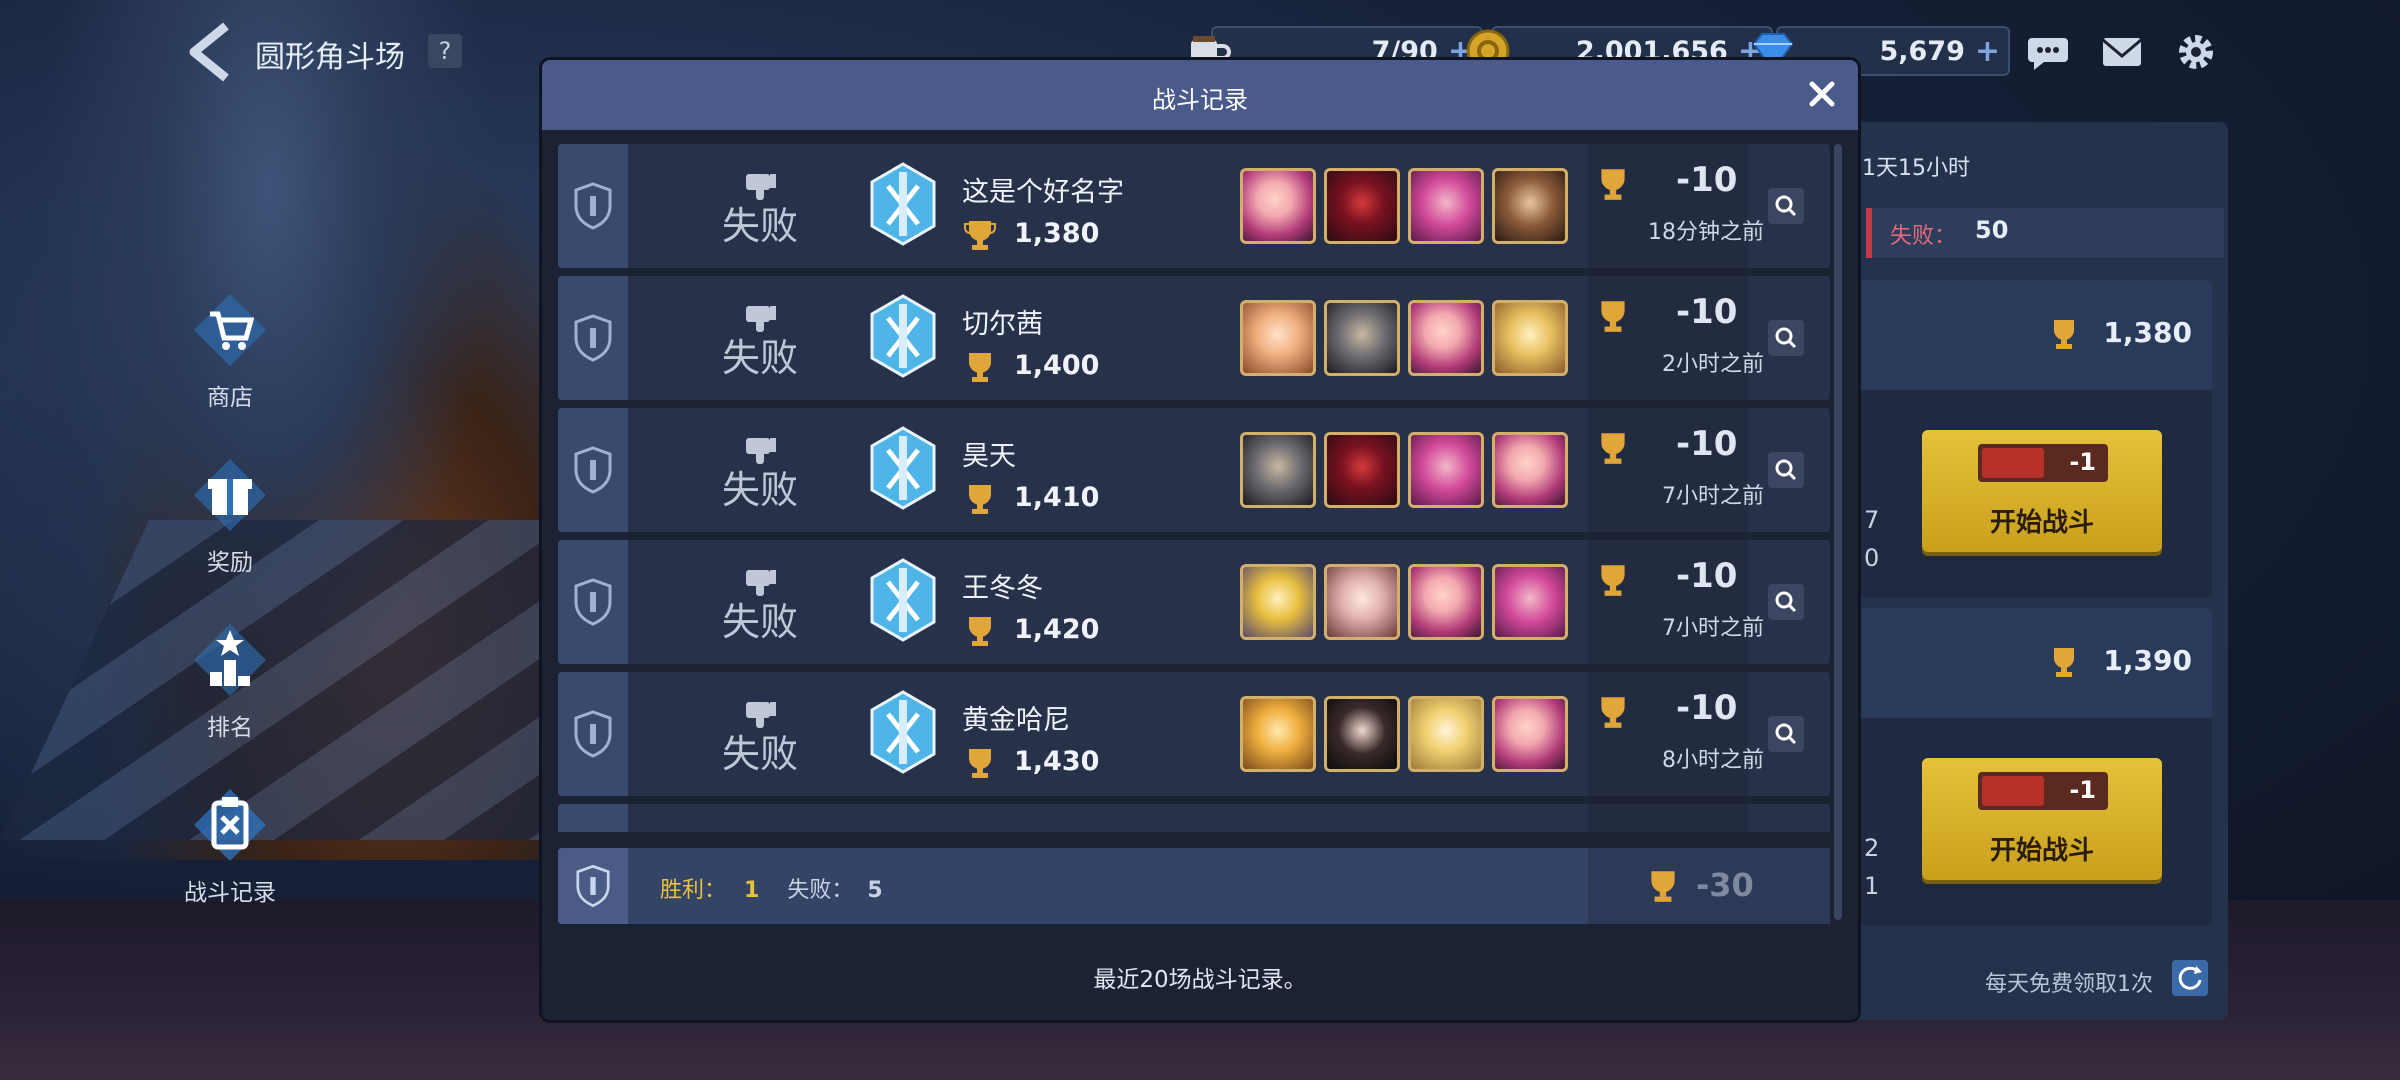  What do you see at coordinates (1057, 233) in the screenshot?
I see `opponent-score: 1,380` at bounding box center [1057, 233].